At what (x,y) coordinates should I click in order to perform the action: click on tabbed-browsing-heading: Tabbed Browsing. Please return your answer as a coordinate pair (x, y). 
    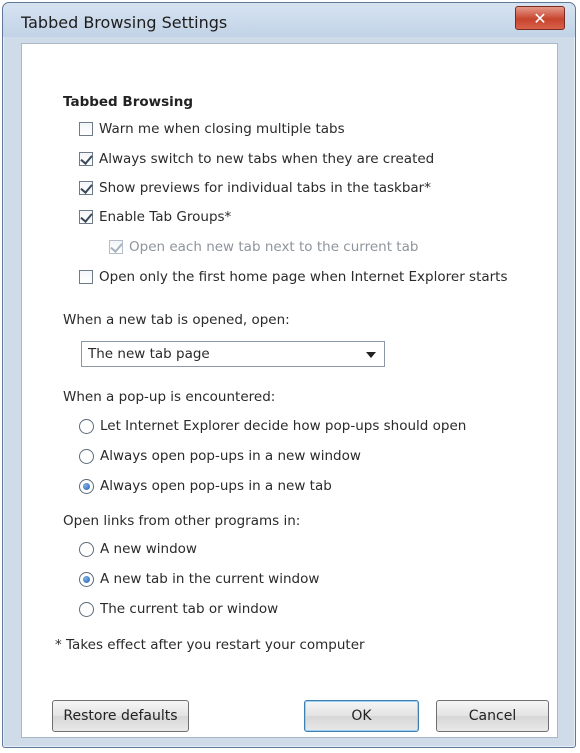
    Looking at the image, I should click on (128, 102).